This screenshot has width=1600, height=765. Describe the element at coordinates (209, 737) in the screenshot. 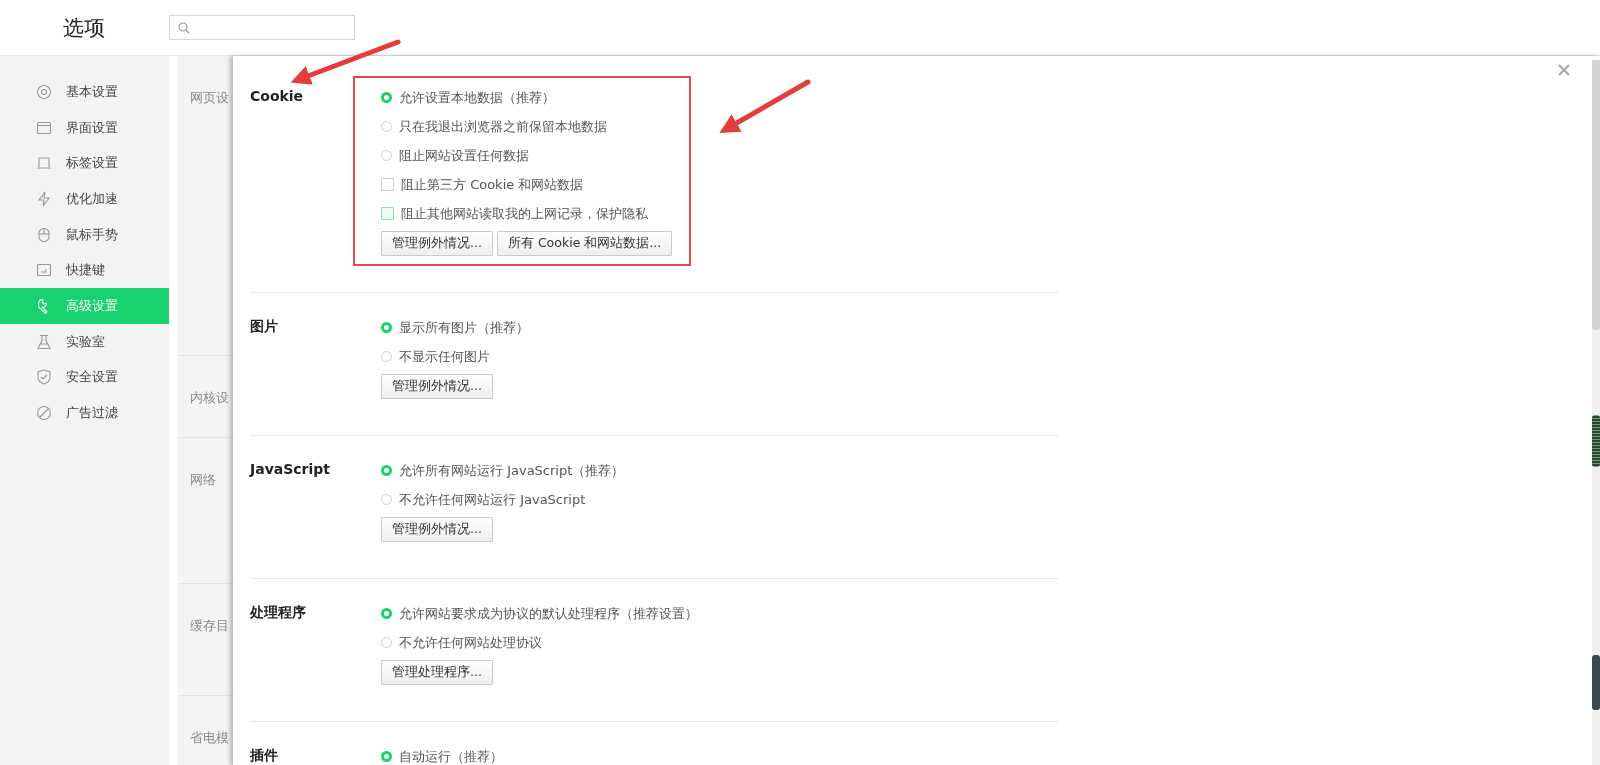

I see `section-label: 省电模` at that location.